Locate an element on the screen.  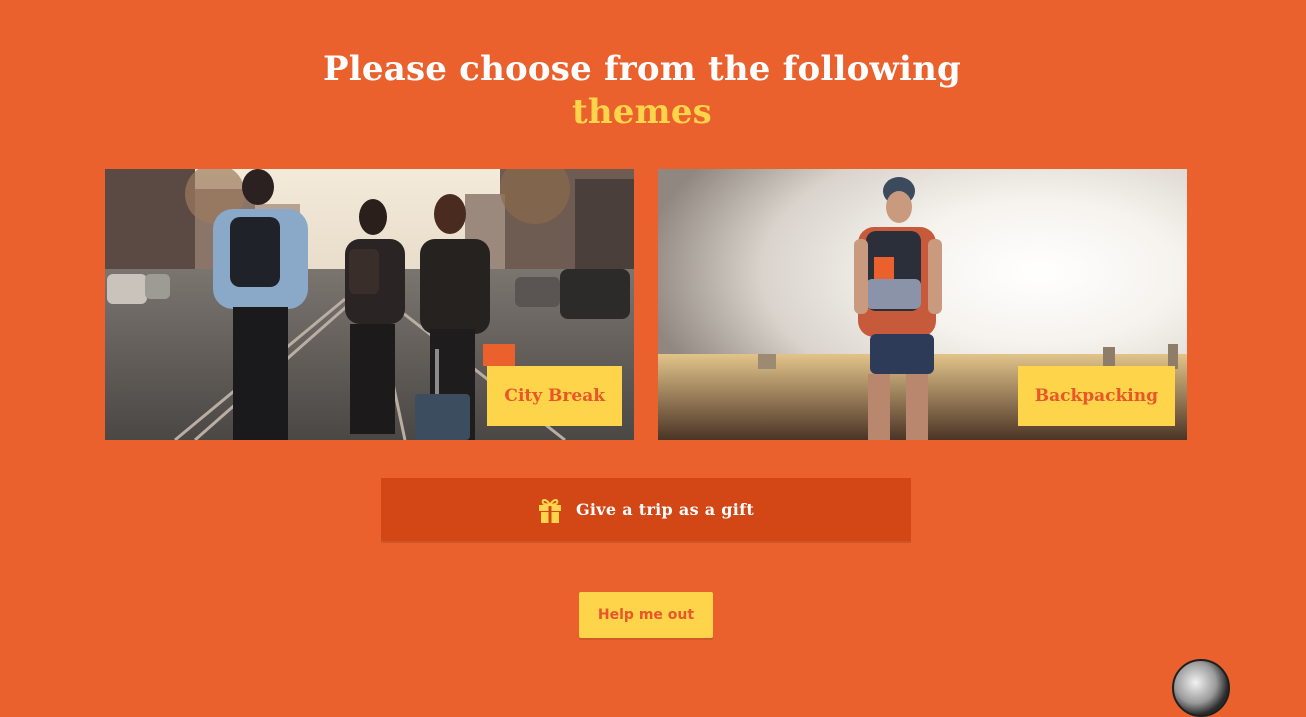
page-heading: Please choose from the following themes is located at coordinates (642, 91).